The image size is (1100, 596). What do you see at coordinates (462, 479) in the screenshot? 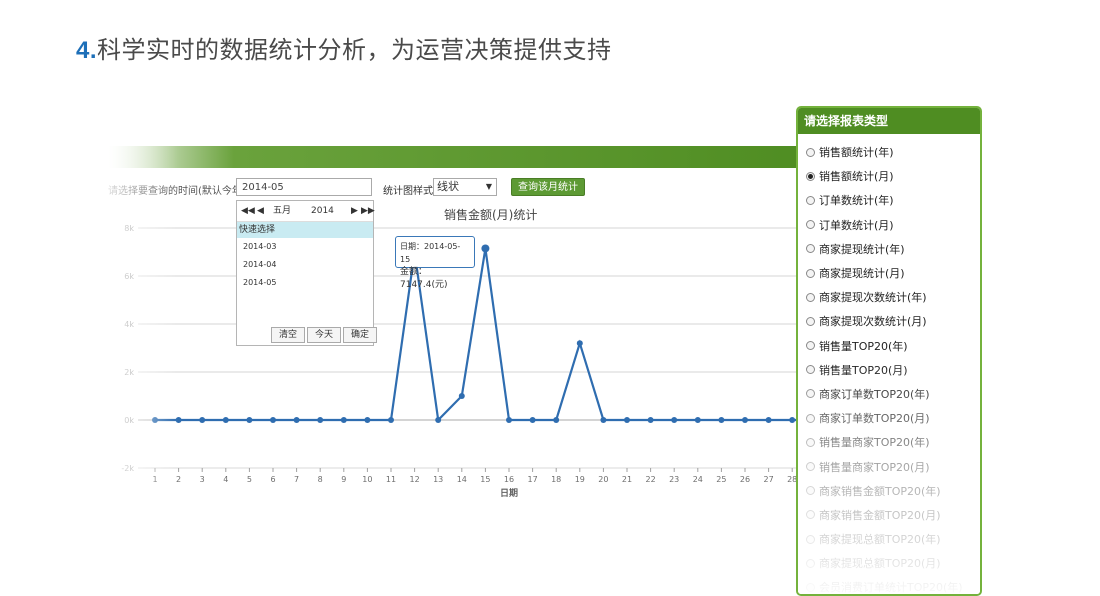
I see `x-tick-label: 14` at bounding box center [462, 479].